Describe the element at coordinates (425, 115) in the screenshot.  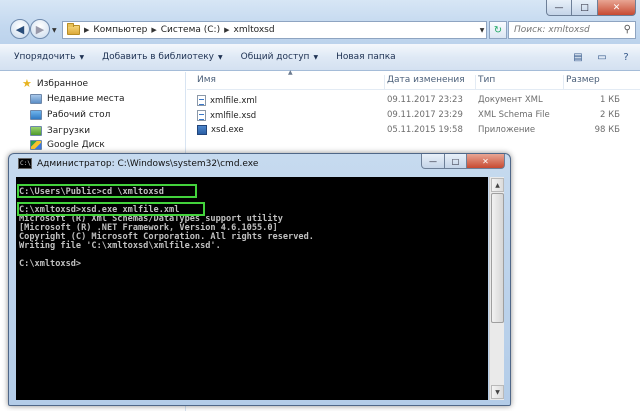
I see `file-date: 09.11.2017 23:29` at that location.